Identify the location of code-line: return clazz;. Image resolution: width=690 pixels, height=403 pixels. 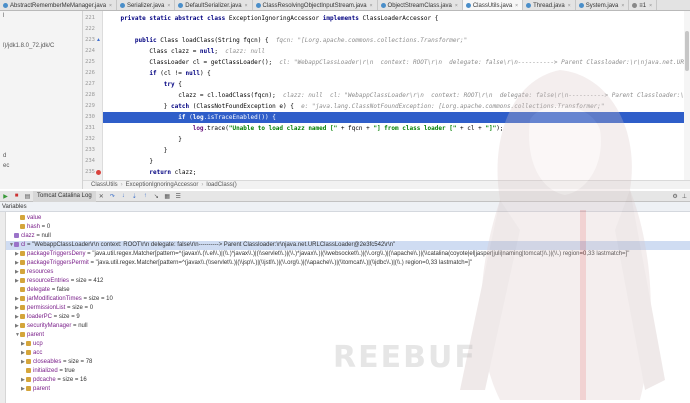
(396, 172).